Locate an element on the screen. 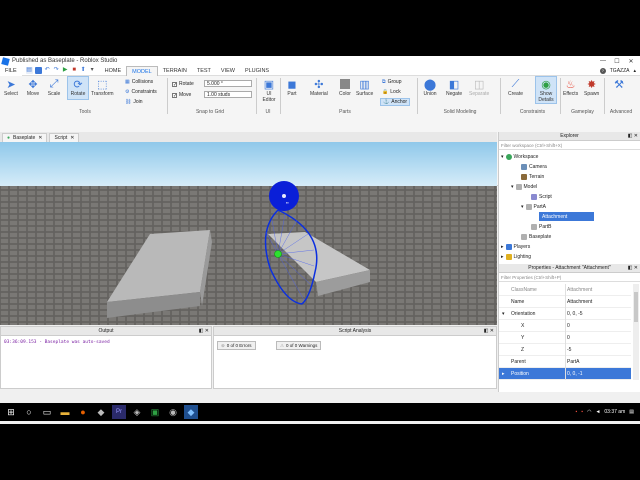 This screenshot has height=480, width=640. move-snap-input: 1.00 studs is located at coordinates (228, 94).